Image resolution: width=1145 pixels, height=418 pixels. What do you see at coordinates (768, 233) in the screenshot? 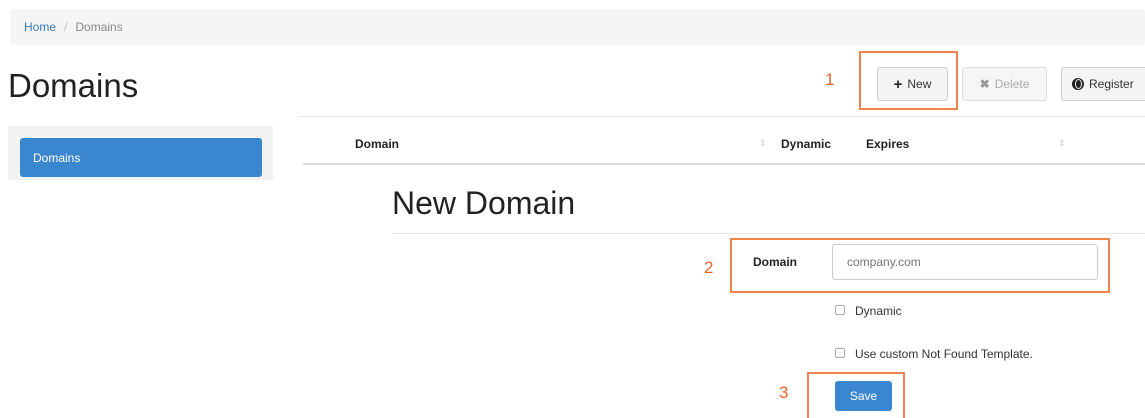
I see `form-title-divider` at bounding box center [768, 233].